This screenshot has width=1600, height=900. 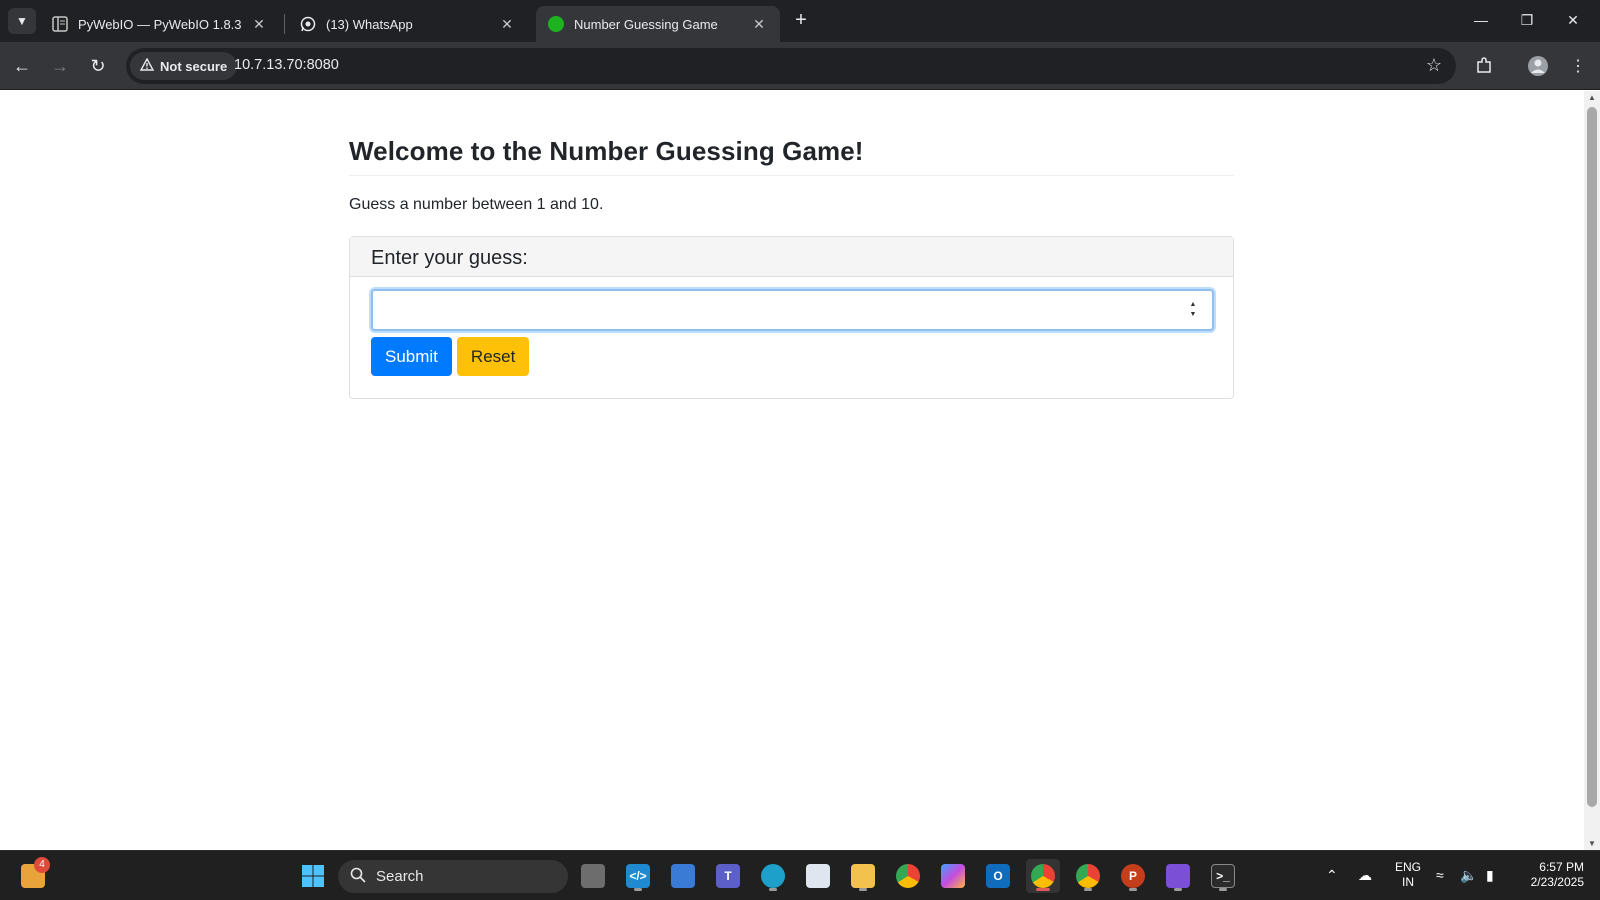 I want to click on taskbar-edge, so click(x=773, y=876).